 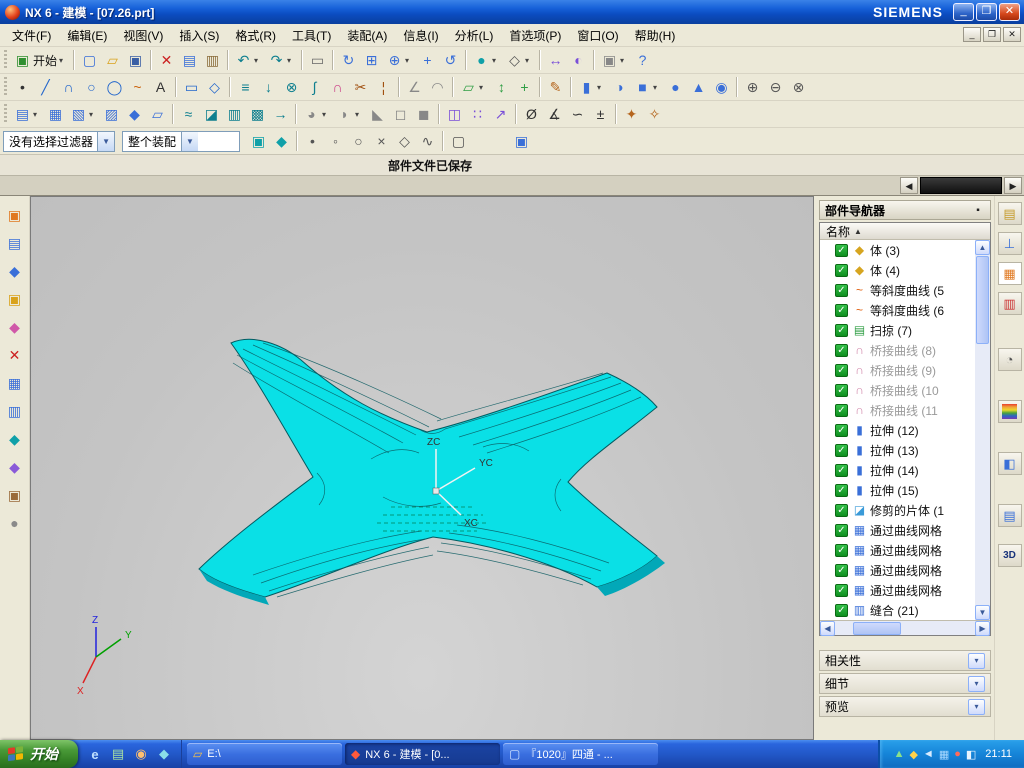 What do you see at coordinates (166, 60) in the screenshot?
I see `cut-button: ✕` at bounding box center [166, 60].